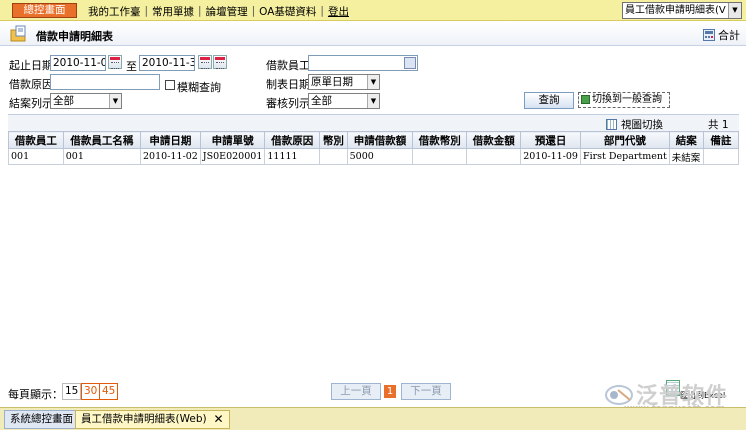 The image size is (746, 430). What do you see at coordinates (36, 140) in the screenshot?
I see `column-header: 借款員工` at bounding box center [36, 140].